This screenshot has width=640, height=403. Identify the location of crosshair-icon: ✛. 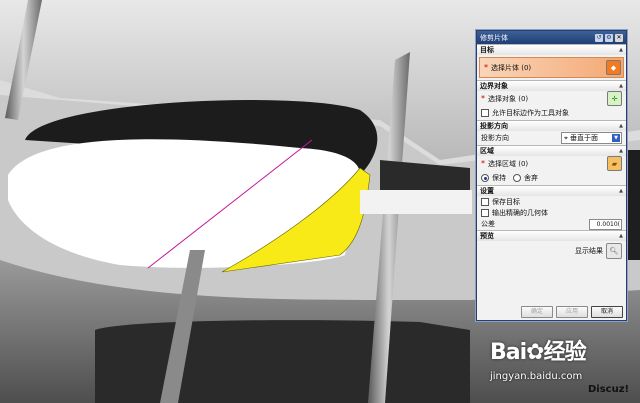
(614, 98).